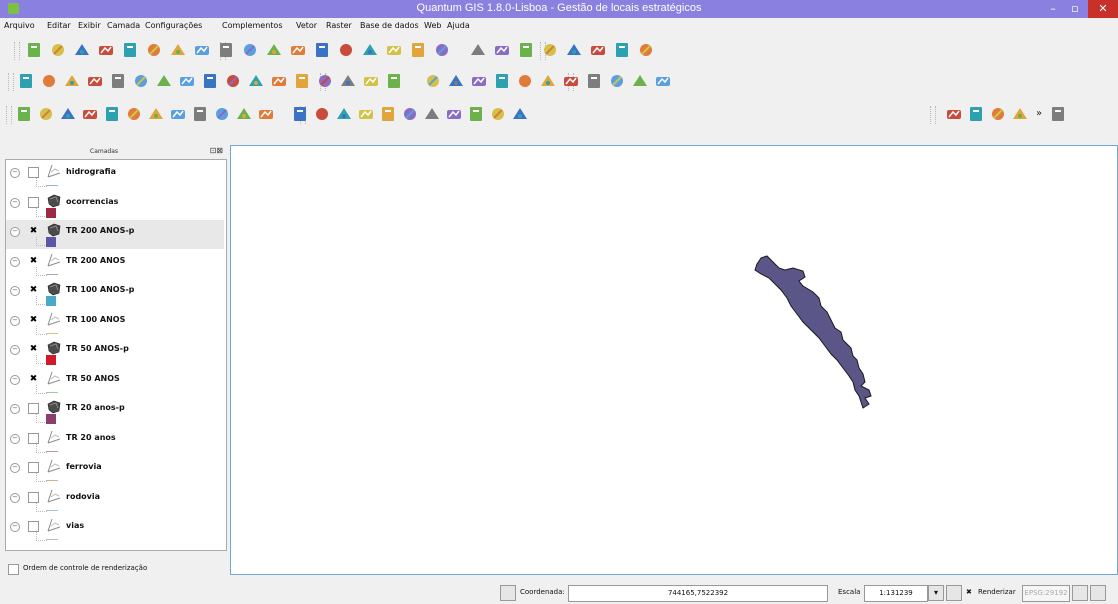  Describe the element at coordinates (998, 114) in the screenshot. I see `coordinate-capture-icon` at that location.